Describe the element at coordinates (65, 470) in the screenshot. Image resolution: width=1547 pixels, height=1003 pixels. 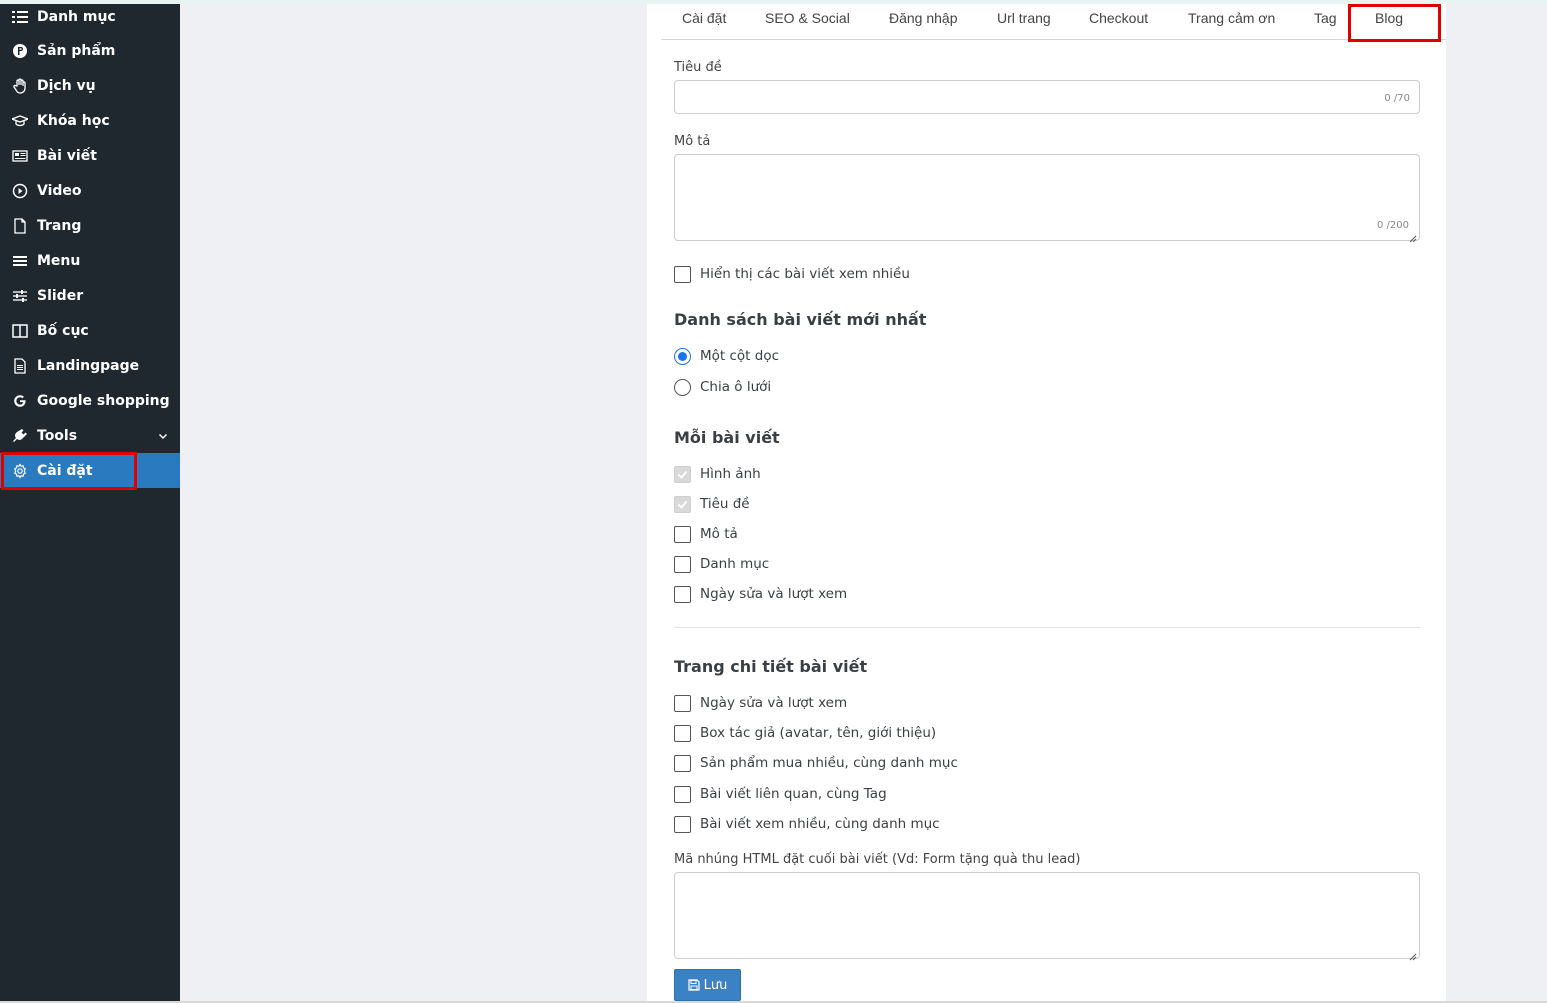
I see `sidebar-item-label: Cài đặt` at that location.